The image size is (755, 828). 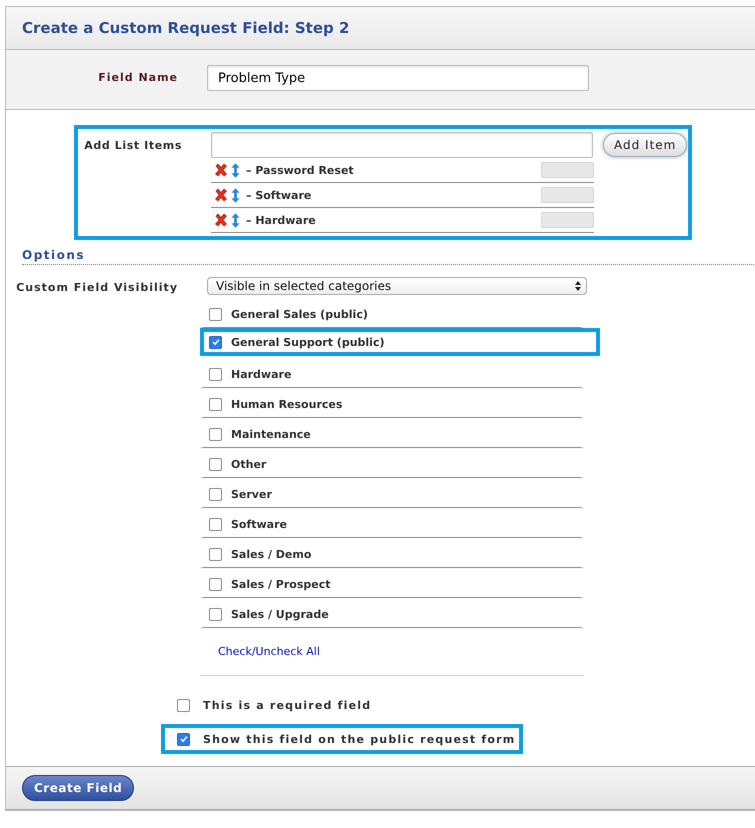 What do you see at coordinates (299, 314) in the screenshot?
I see `checkbox-label: General Sales (public)` at bounding box center [299, 314].